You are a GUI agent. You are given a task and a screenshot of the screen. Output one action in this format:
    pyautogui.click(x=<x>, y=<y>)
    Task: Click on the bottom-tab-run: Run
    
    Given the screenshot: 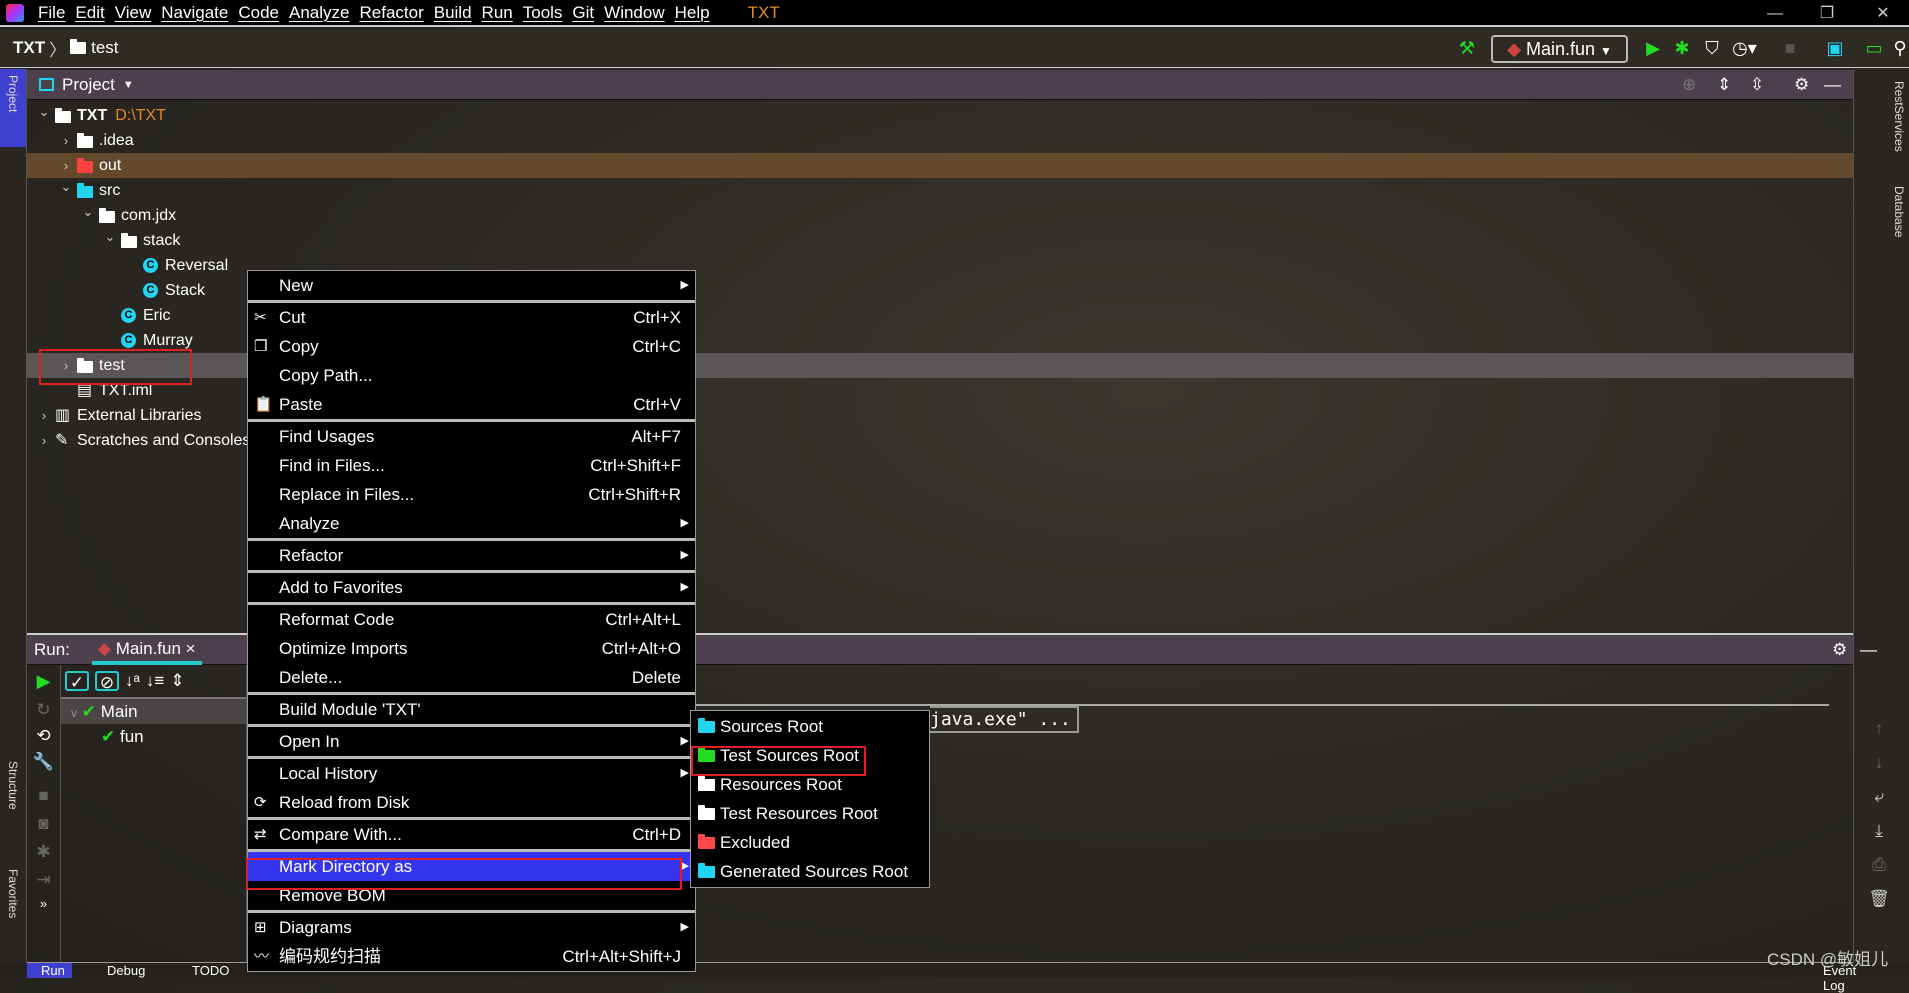 What is the action you would take?
    pyautogui.click(x=49, y=970)
    